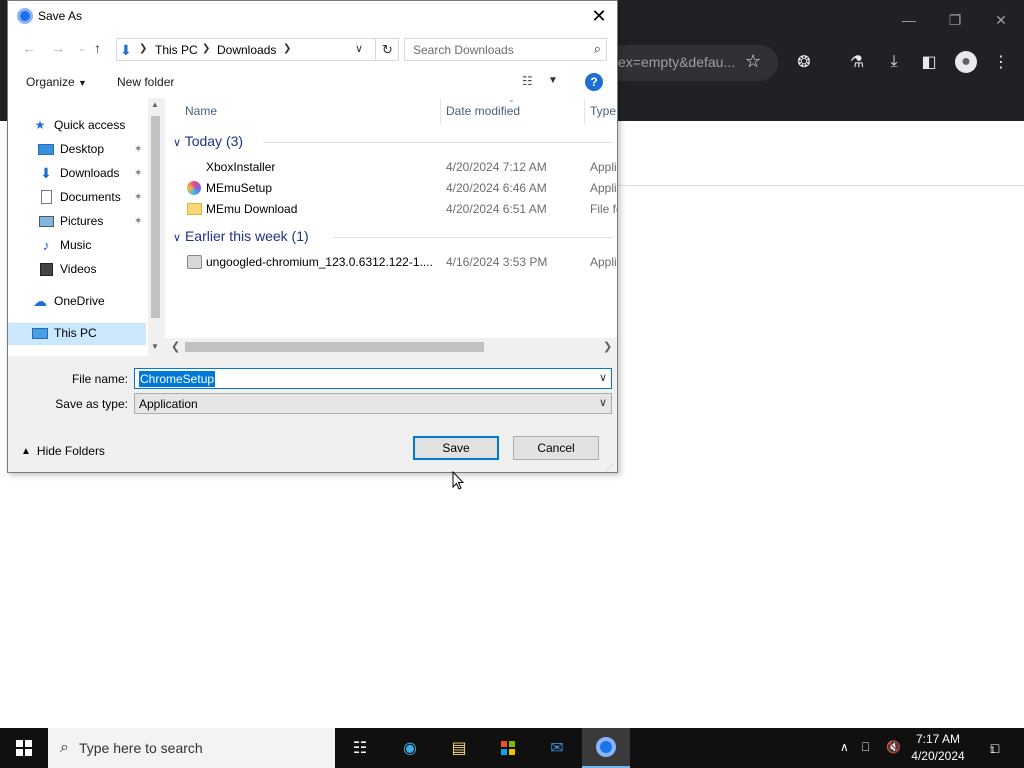 The height and width of the screenshot is (768, 1024). Describe the element at coordinates (966, 62) in the screenshot. I see `profile-avatar-icon: ●` at that location.